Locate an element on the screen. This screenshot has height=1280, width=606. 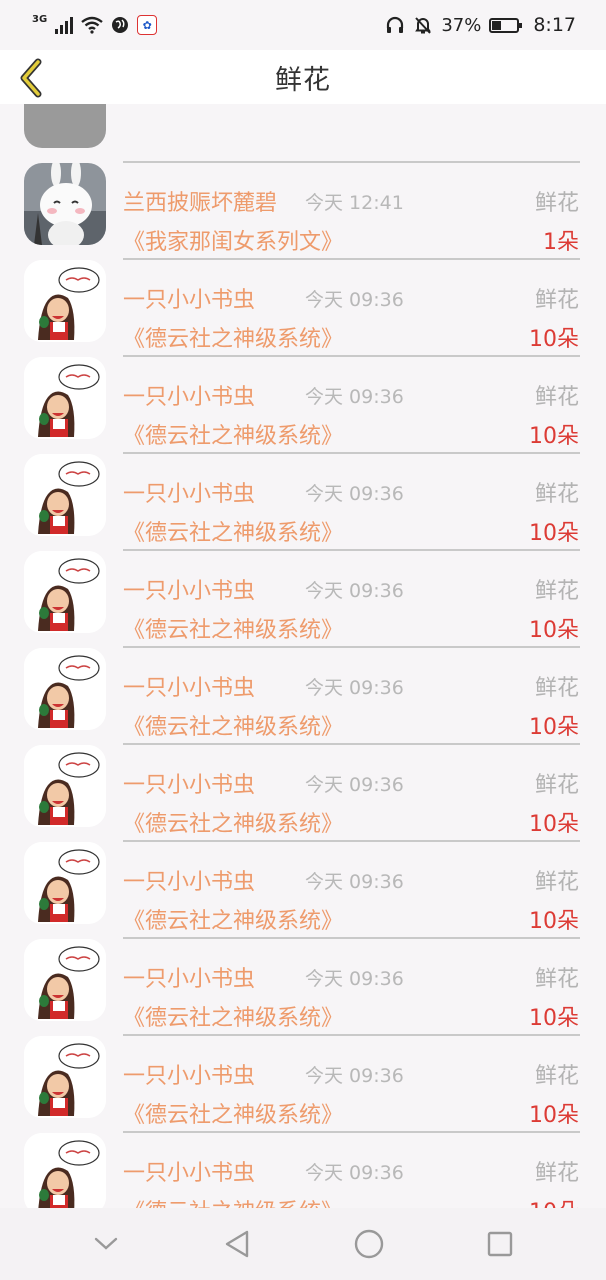
battery-icon is located at coordinates (506, 25).